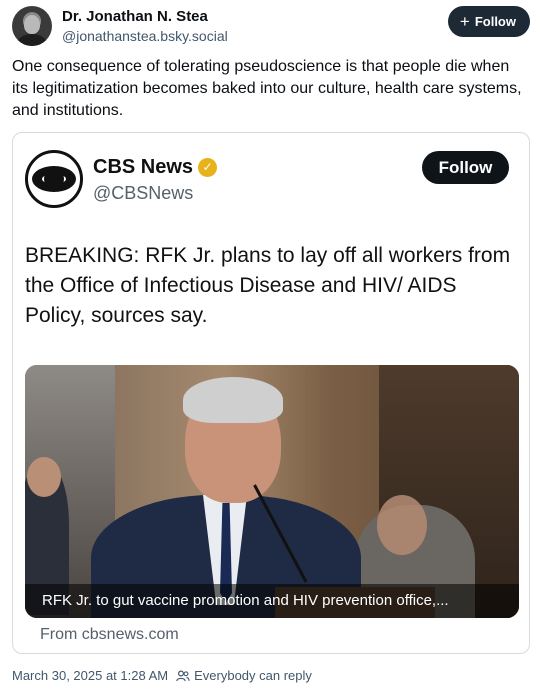  I want to click on reply-setting-label: Everybody can reply, so click(253, 675).